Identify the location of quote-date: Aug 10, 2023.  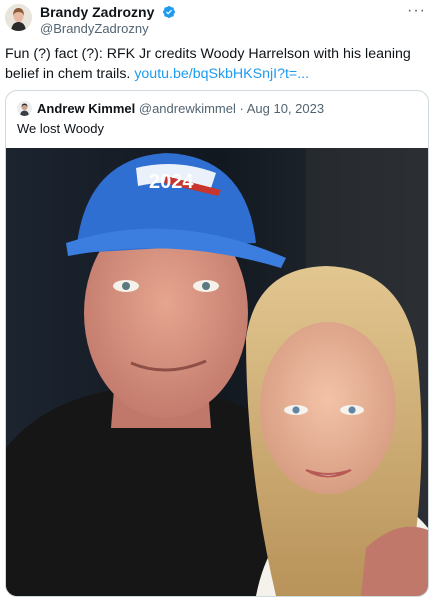
(285, 108).